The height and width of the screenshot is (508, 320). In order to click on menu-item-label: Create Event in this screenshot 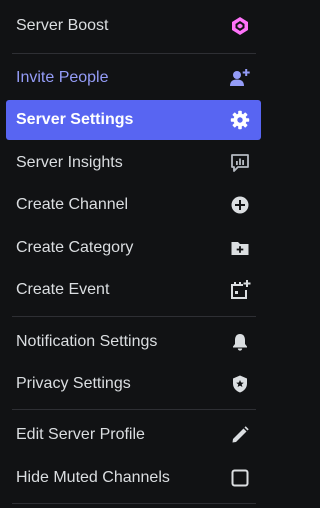, I will do `click(63, 289)`.